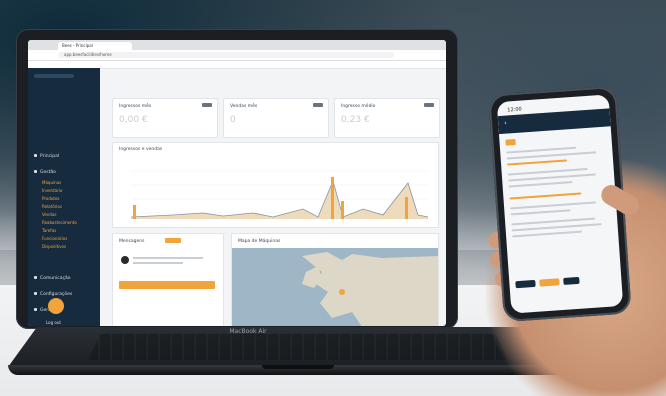  What do you see at coordinates (298, 347) in the screenshot?
I see `keyboard` at bounding box center [298, 347].